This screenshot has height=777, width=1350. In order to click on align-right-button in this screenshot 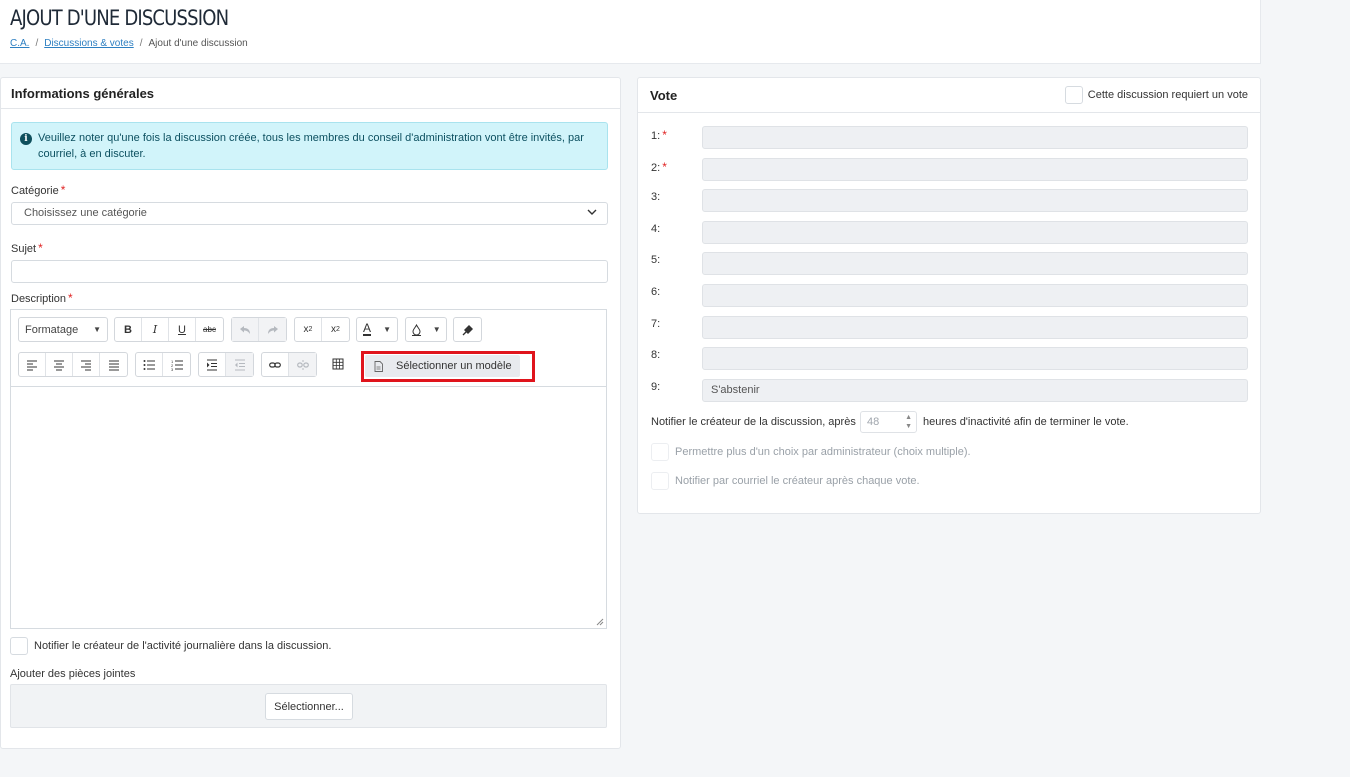, I will do `click(86, 364)`.